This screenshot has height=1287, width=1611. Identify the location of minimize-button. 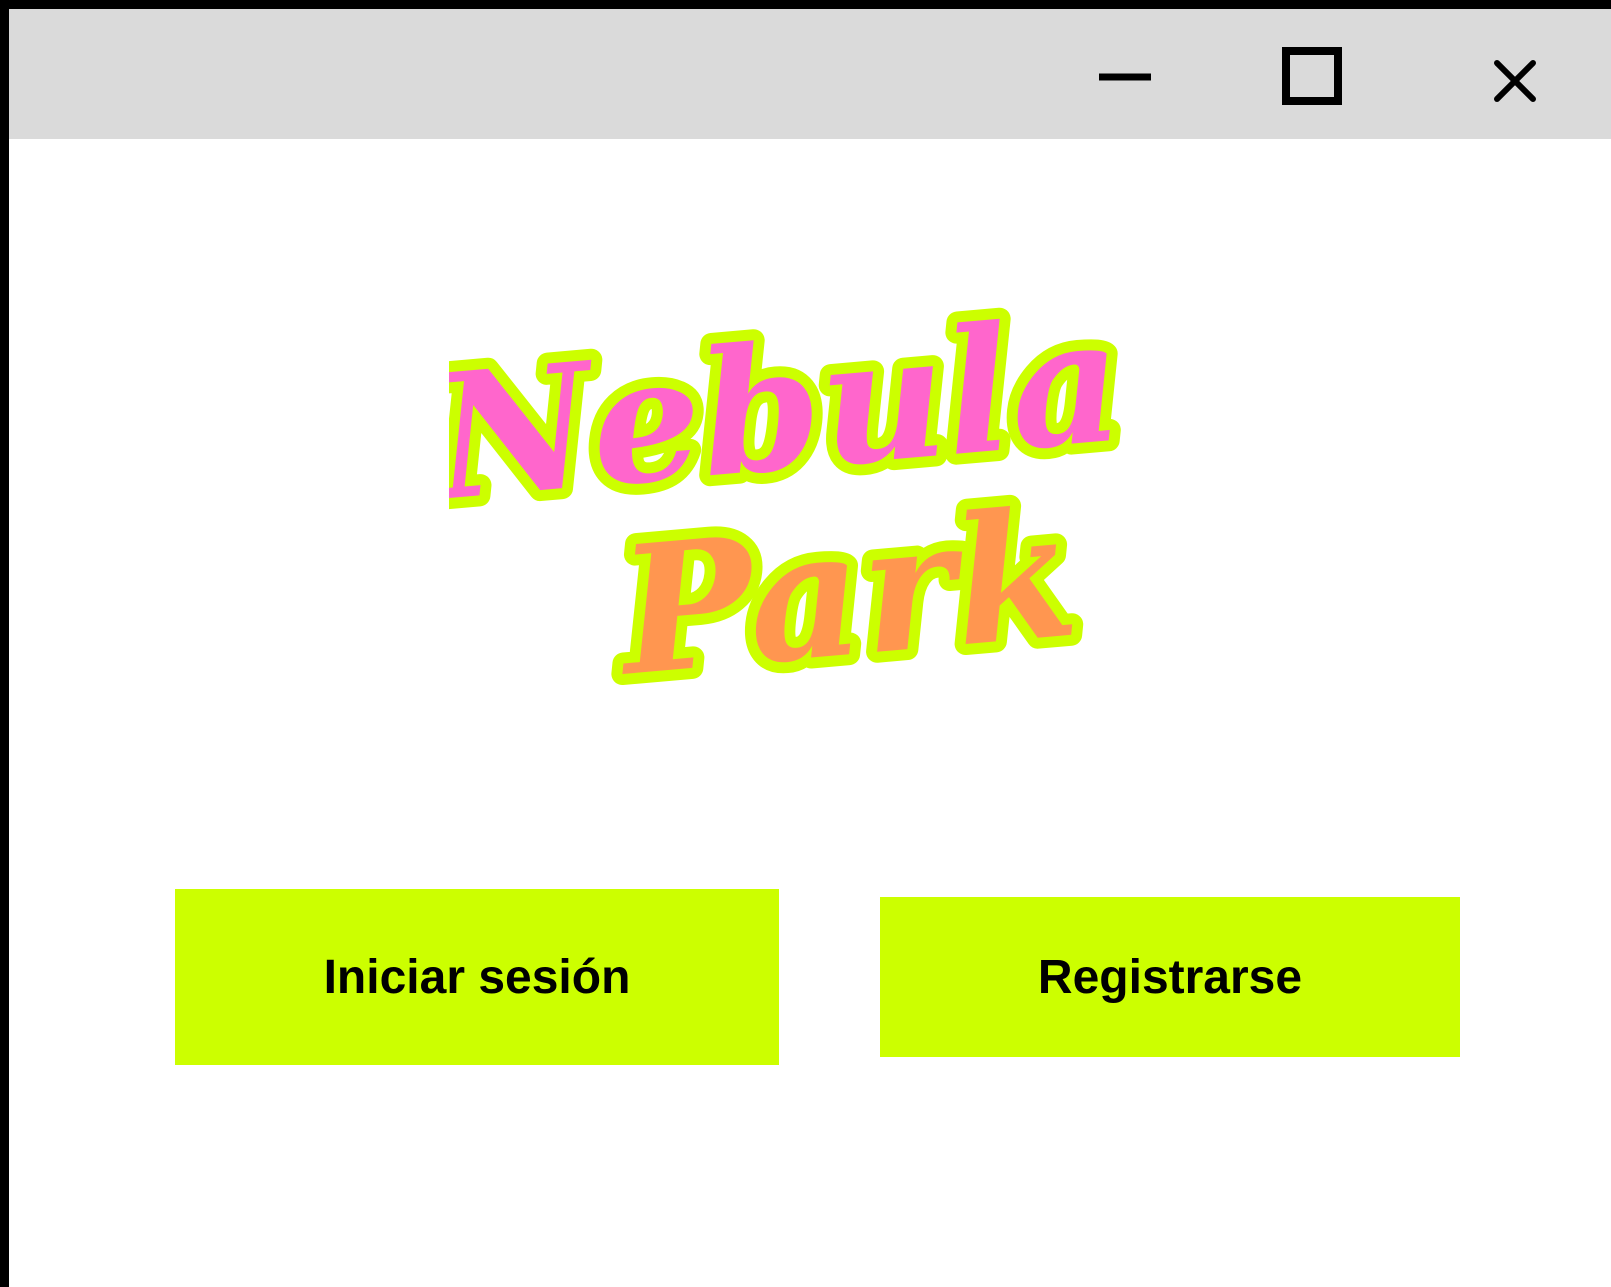
(1138, 74).